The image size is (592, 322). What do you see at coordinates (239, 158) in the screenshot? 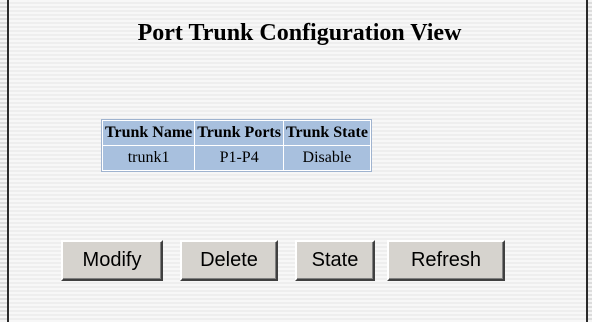
I see `cell-trunk-ports: P1-P4` at bounding box center [239, 158].